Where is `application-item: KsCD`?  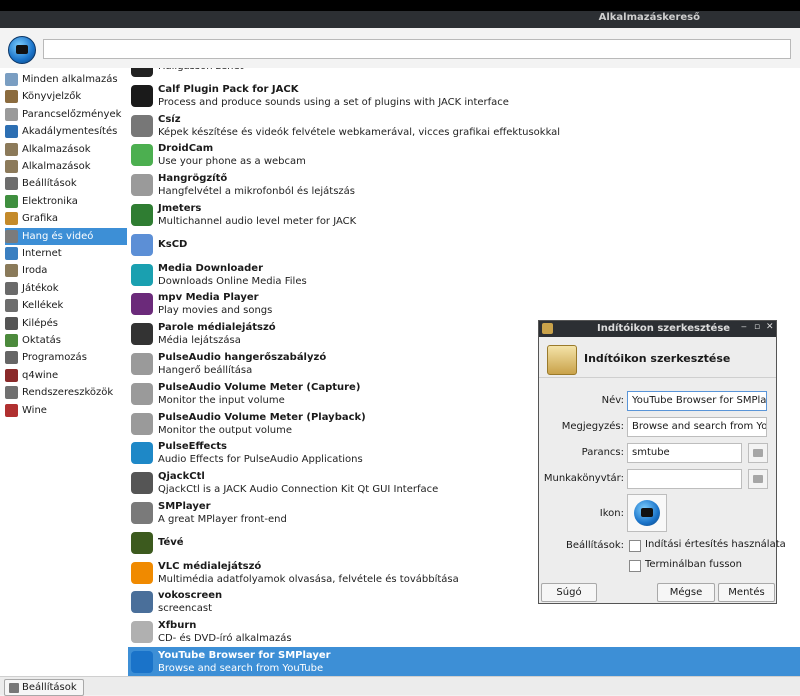
application-item: KsCD is located at coordinates (464, 244).